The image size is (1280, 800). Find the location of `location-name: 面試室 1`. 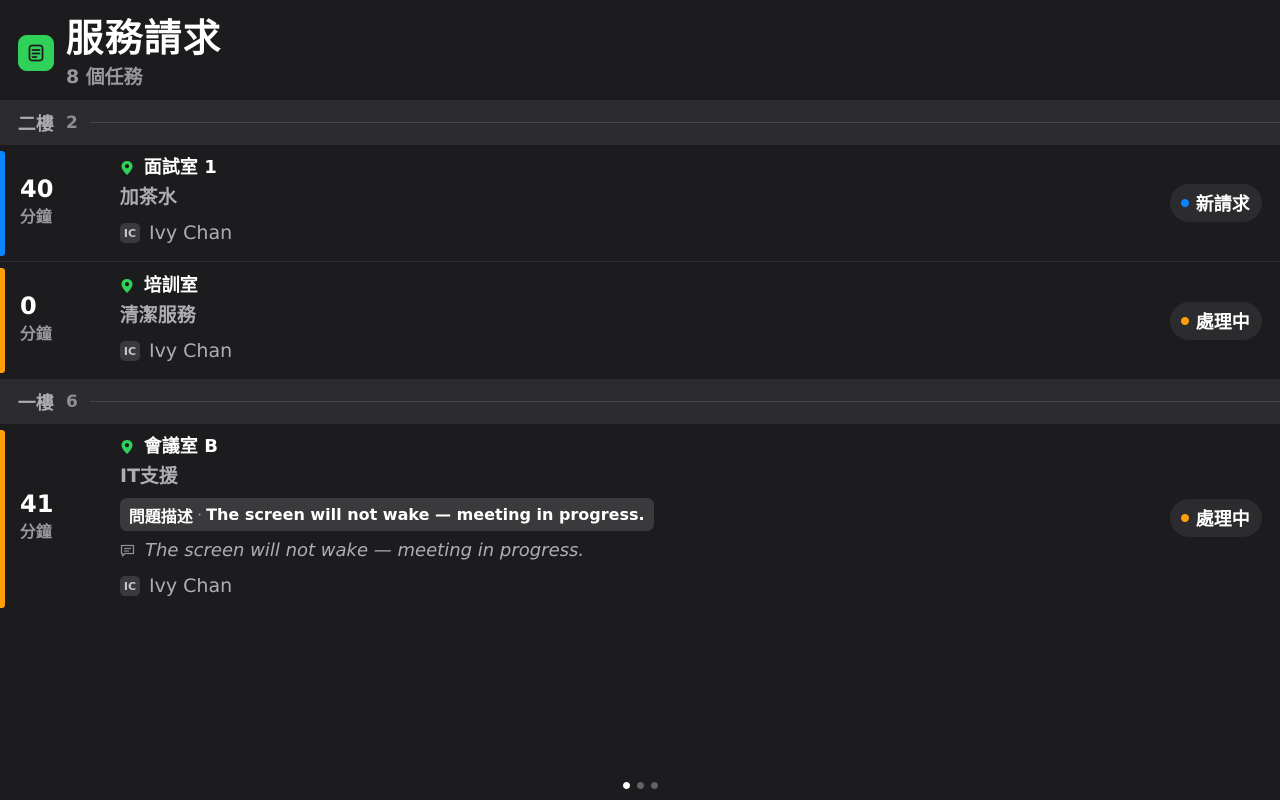

location-name: 面試室 1 is located at coordinates (180, 167).